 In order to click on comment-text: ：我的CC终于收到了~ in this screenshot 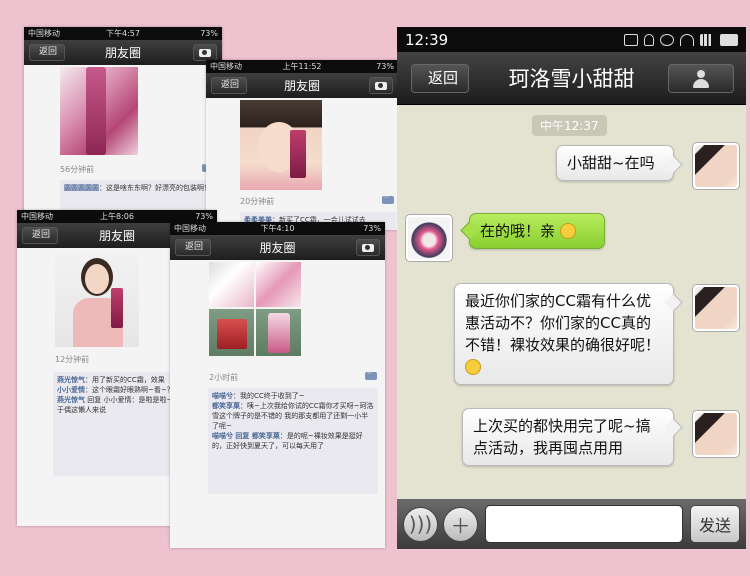, I will do `click(269, 396)`.